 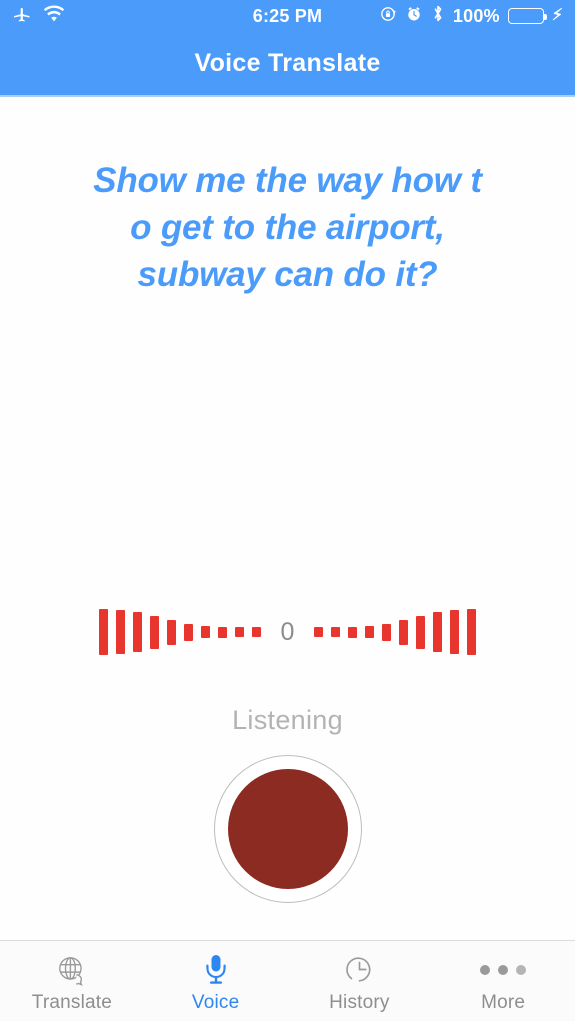 What do you see at coordinates (22, 16) in the screenshot?
I see `airplane-icon` at bounding box center [22, 16].